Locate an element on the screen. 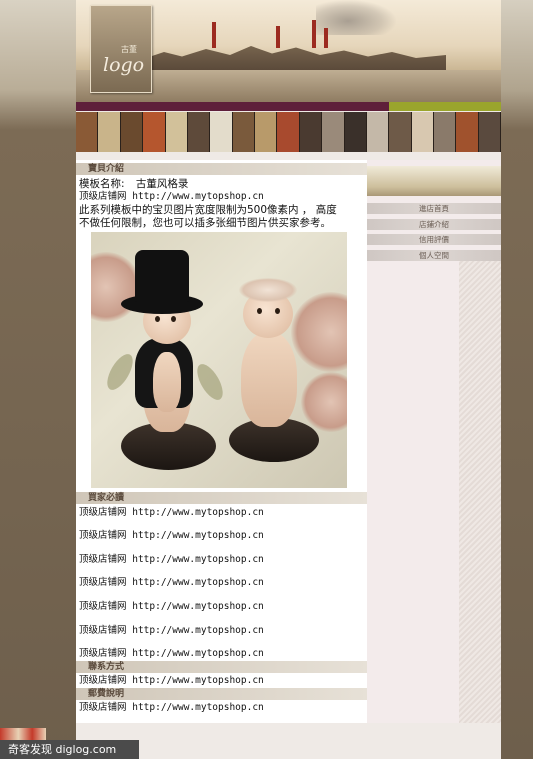 Image resolution: width=533 pixels, height=759 pixels. watermark-decoration is located at coordinates (23, 734).